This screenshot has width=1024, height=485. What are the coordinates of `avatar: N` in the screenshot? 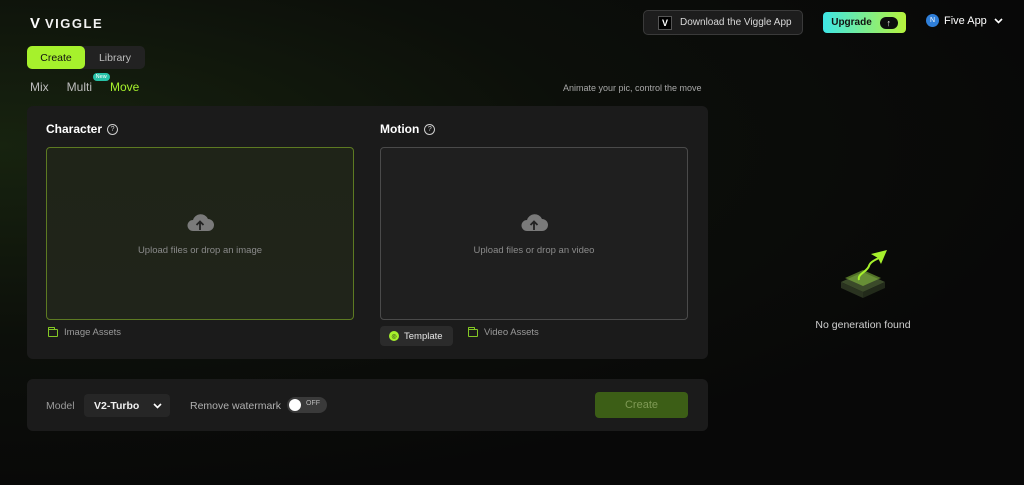 It's located at (932, 20).